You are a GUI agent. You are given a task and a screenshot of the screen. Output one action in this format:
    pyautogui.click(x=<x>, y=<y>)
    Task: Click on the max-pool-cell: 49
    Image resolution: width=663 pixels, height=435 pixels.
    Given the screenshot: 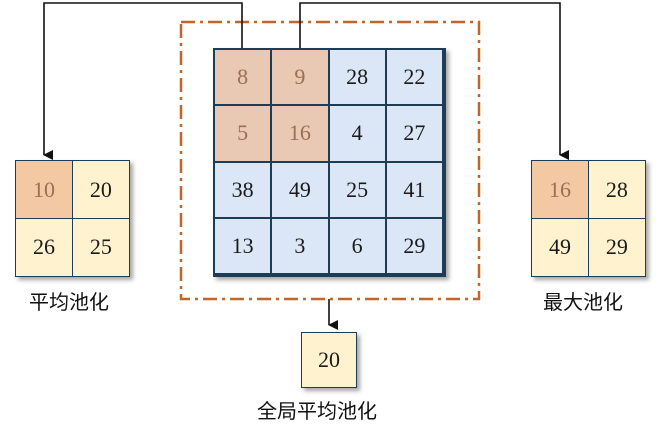 What is the action you would take?
    pyautogui.click(x=560, y=247)
    